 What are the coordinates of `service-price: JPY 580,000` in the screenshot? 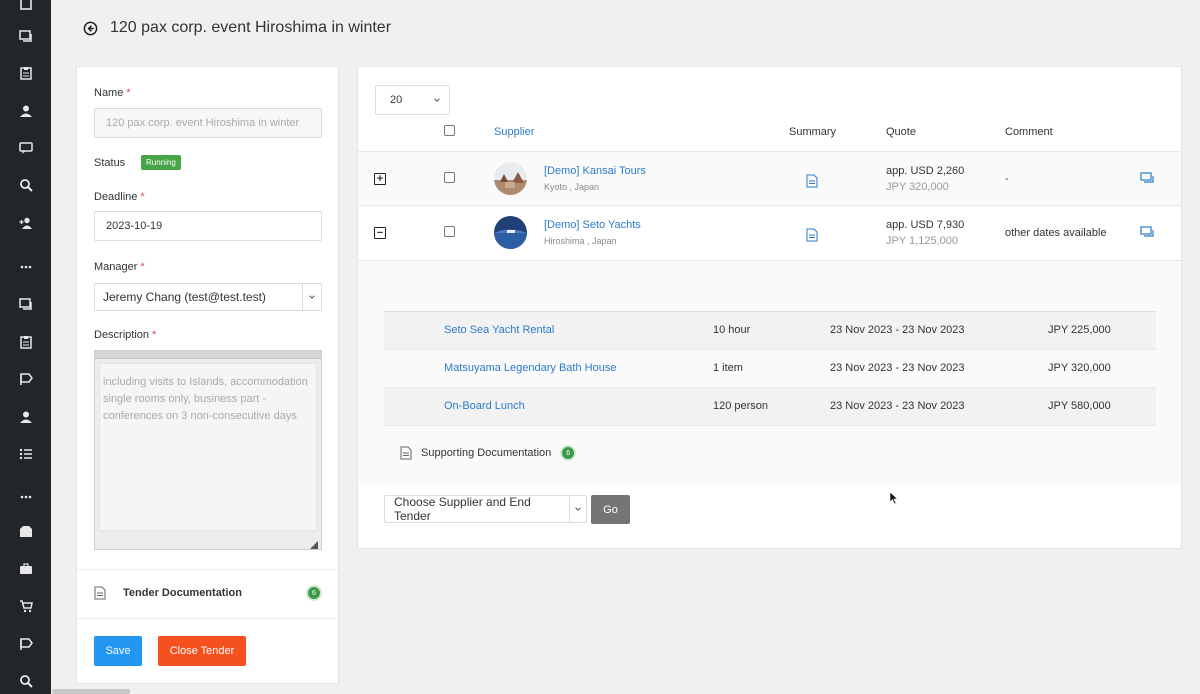 It's located at (1079, 406).